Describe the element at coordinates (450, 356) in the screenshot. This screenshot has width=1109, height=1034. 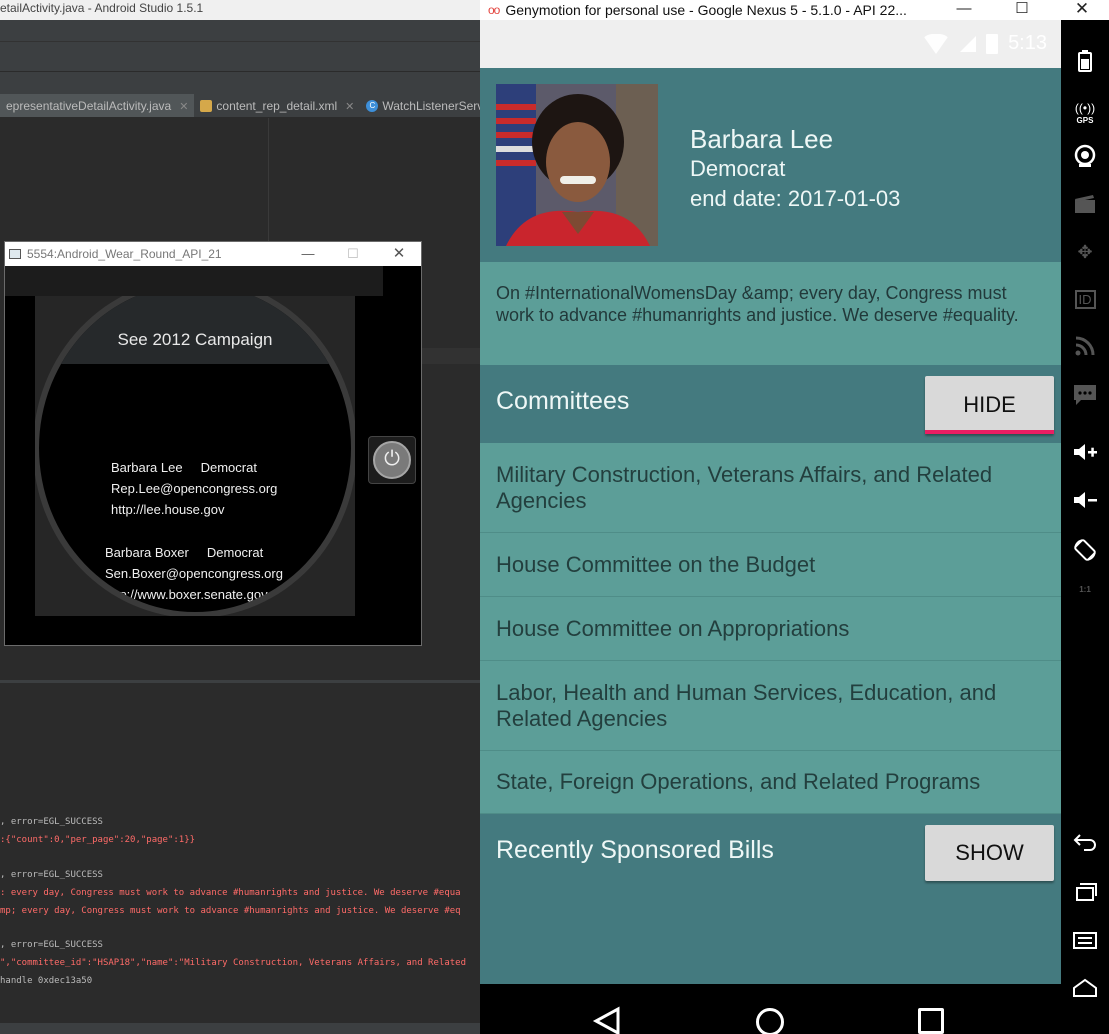
I see `editor-scrollbar` at that location.